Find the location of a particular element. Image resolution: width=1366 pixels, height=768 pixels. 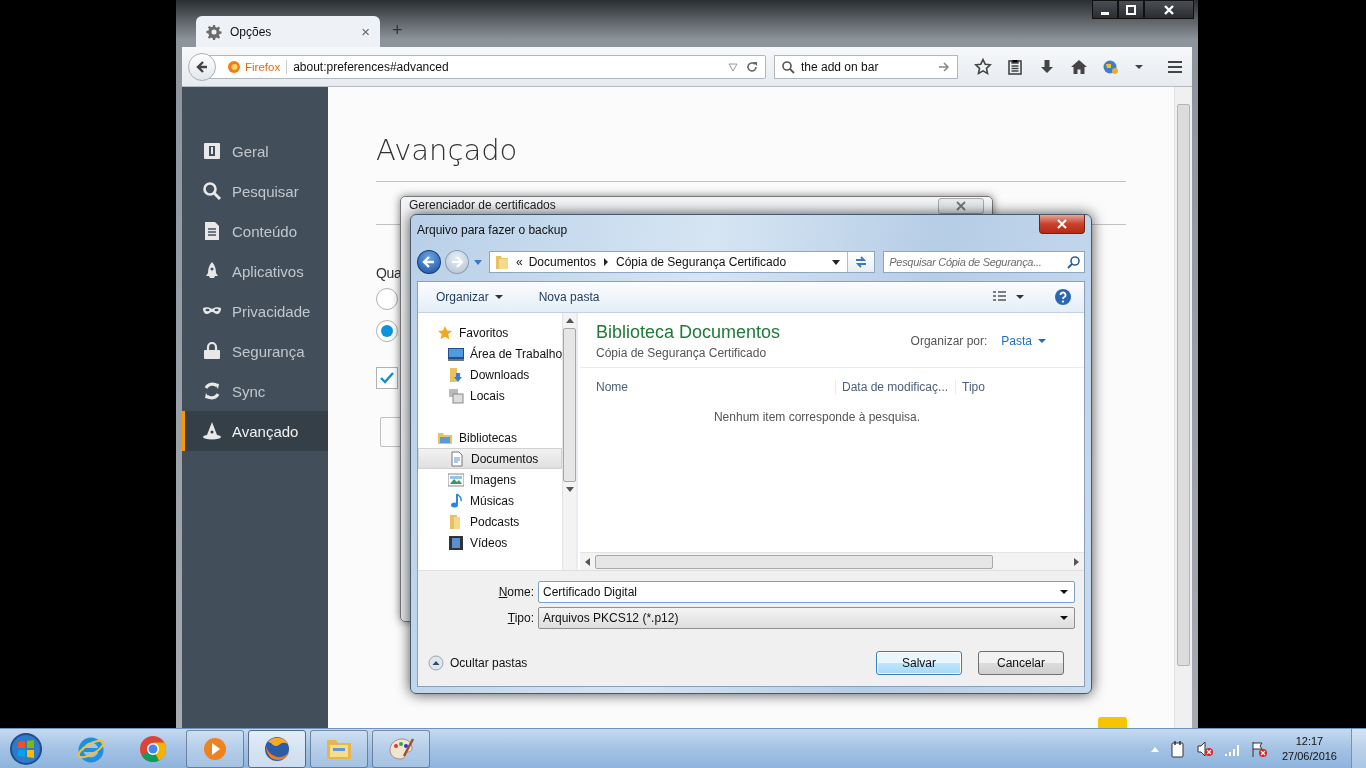

checkmark-icon is located at coordinates (387, 378).